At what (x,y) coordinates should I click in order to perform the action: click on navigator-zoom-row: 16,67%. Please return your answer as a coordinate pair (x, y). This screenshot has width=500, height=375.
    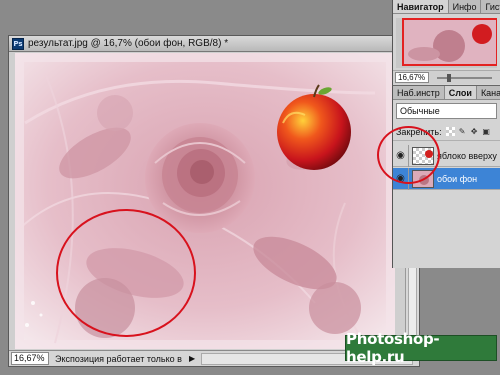
    Looking at the image, I should click on (446, 77).